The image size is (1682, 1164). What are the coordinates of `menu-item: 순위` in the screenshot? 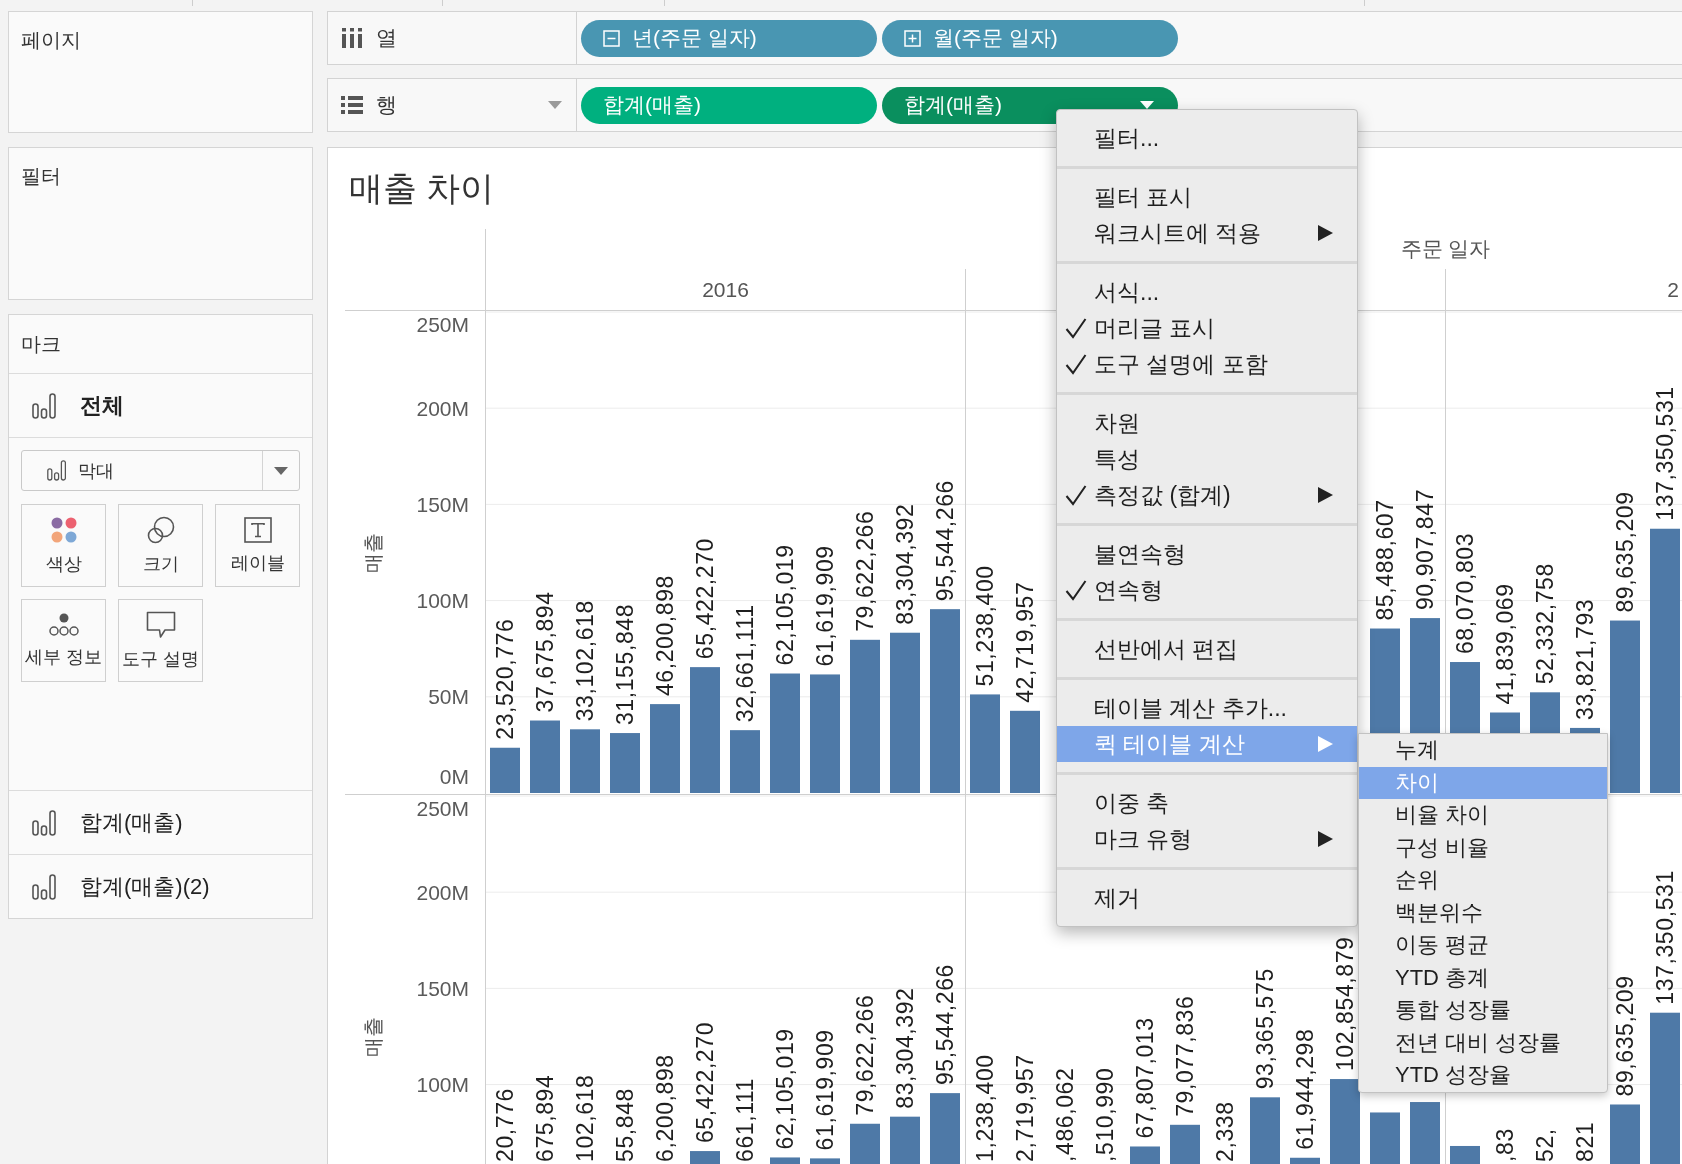 It's located at (1483, 880).